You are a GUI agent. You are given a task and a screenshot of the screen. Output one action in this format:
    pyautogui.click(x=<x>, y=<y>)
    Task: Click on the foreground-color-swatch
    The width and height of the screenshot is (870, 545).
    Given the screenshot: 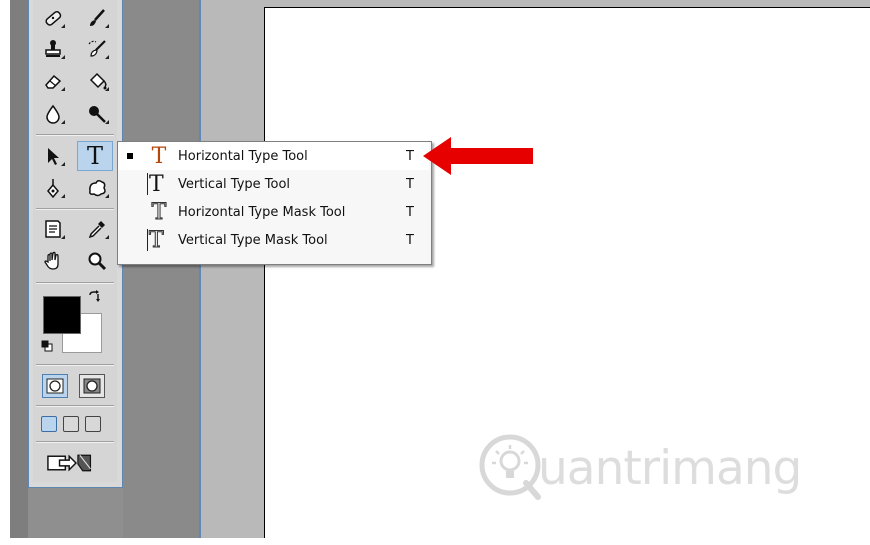 What is the action you would take?
    pyautogui.click(x=62, y=315)
    